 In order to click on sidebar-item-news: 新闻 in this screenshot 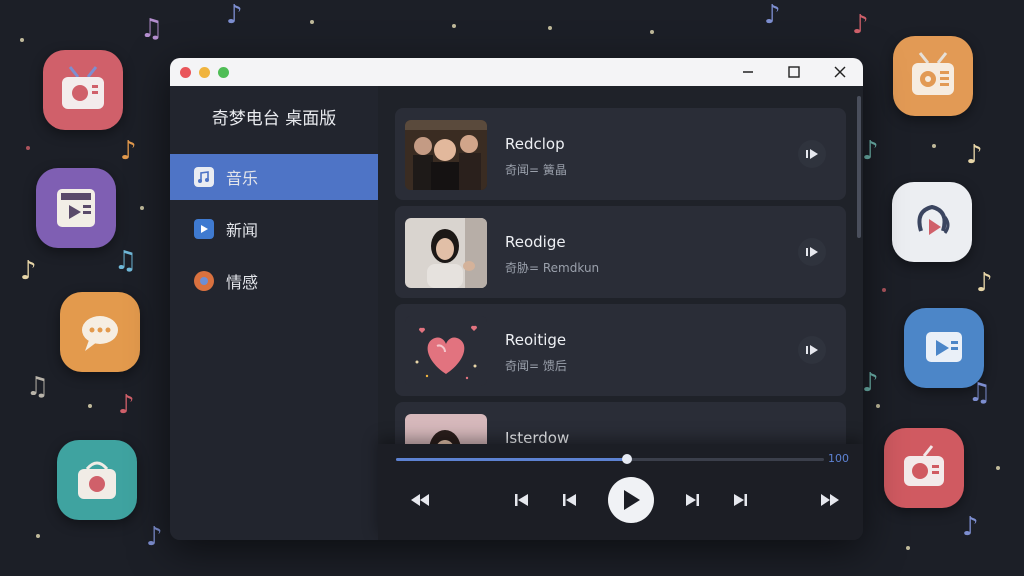, I will do `click(274, 229)`.